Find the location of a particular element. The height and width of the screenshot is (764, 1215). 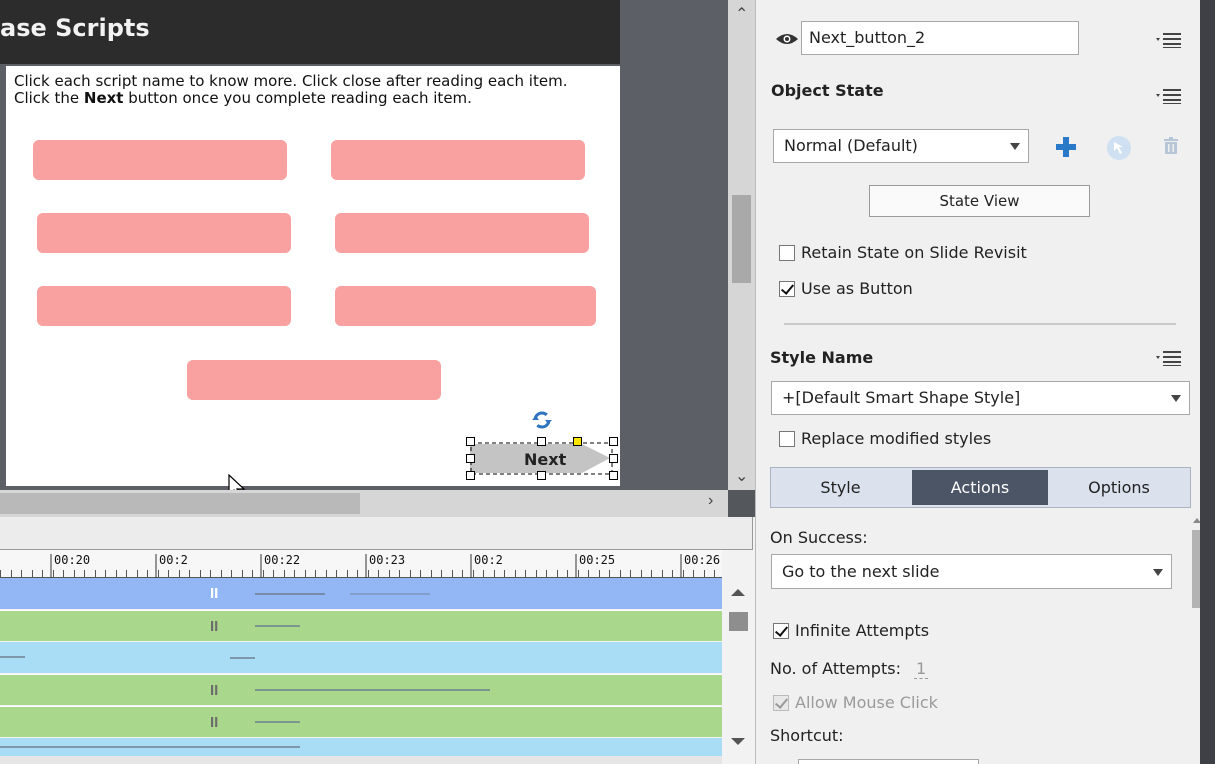

tab-style: Style is located at coordinates (840, 487).